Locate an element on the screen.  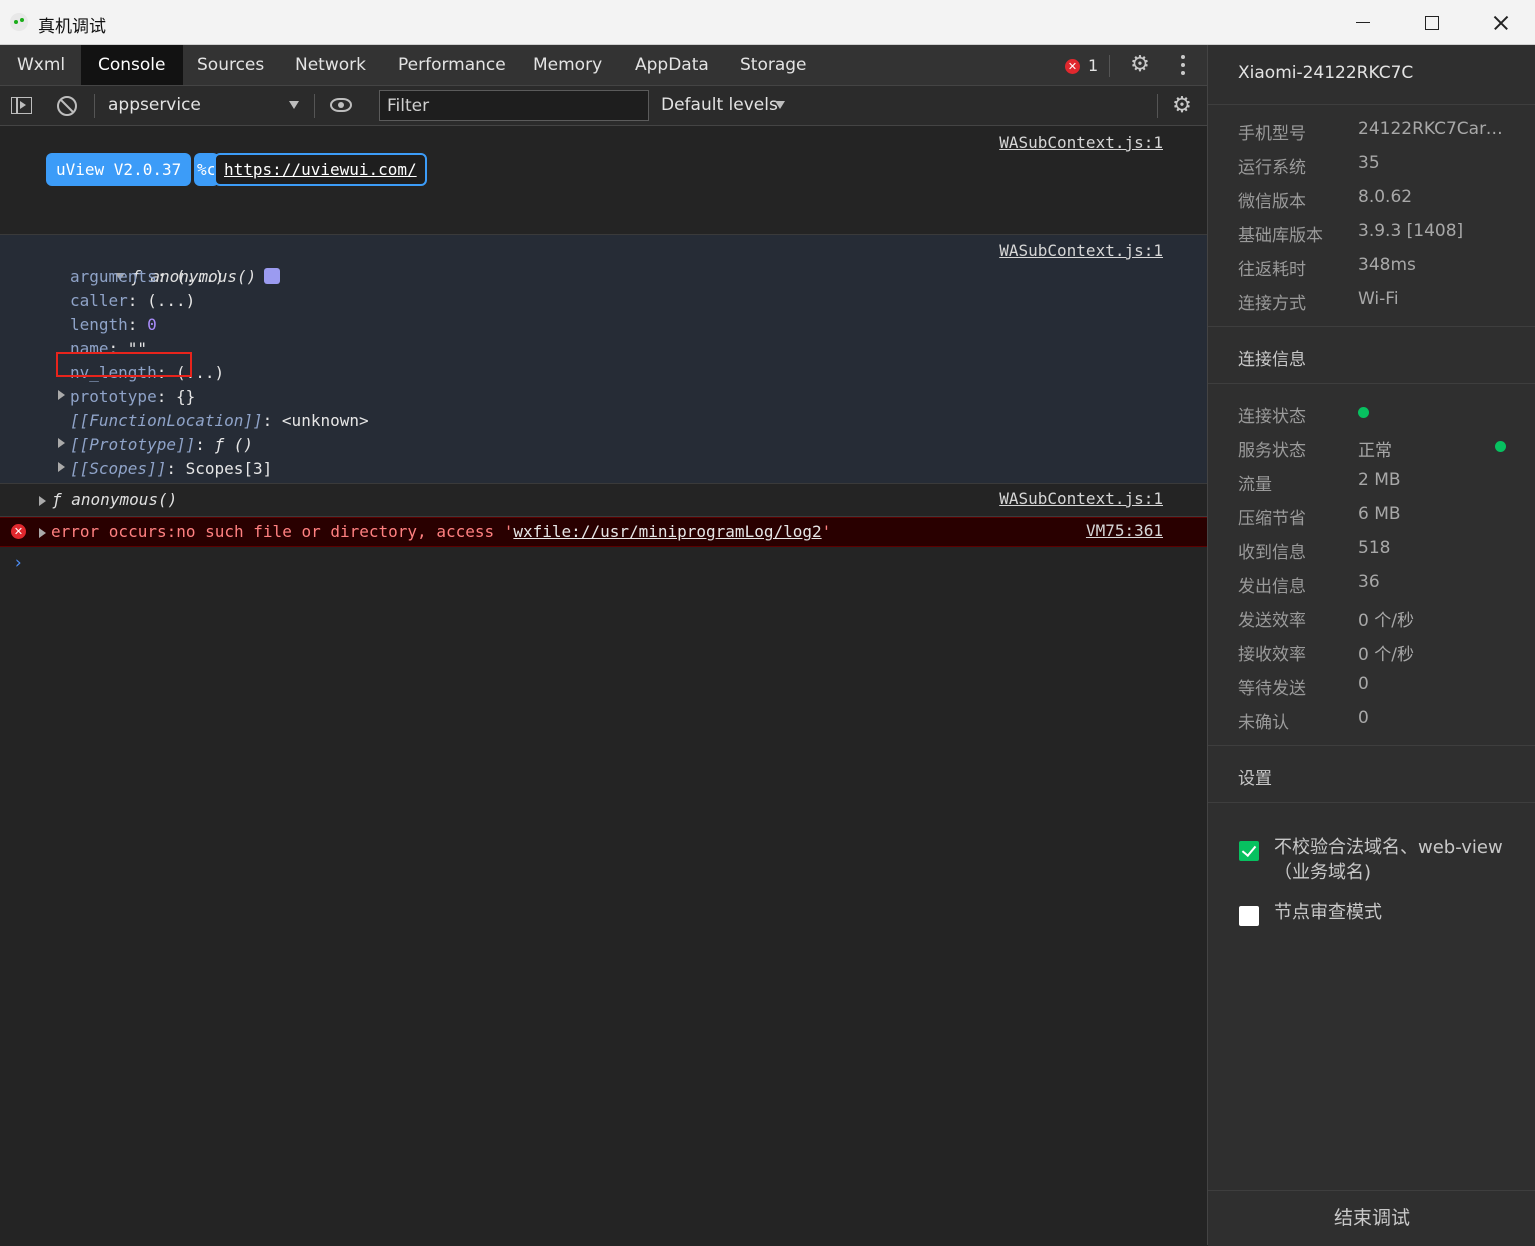
conn-label: 未确认 is located at coordinates (1263, 723).